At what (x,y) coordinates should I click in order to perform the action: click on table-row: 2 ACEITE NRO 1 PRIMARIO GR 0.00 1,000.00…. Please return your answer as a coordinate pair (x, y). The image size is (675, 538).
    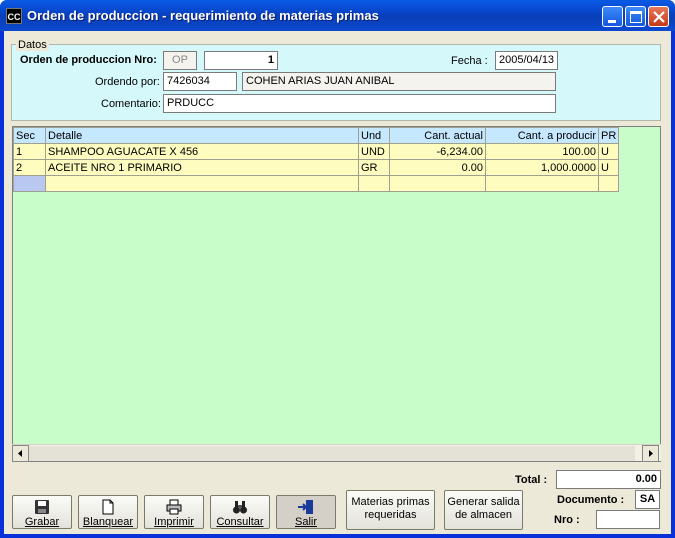
    Looking at the image, I should click on (316, 167).